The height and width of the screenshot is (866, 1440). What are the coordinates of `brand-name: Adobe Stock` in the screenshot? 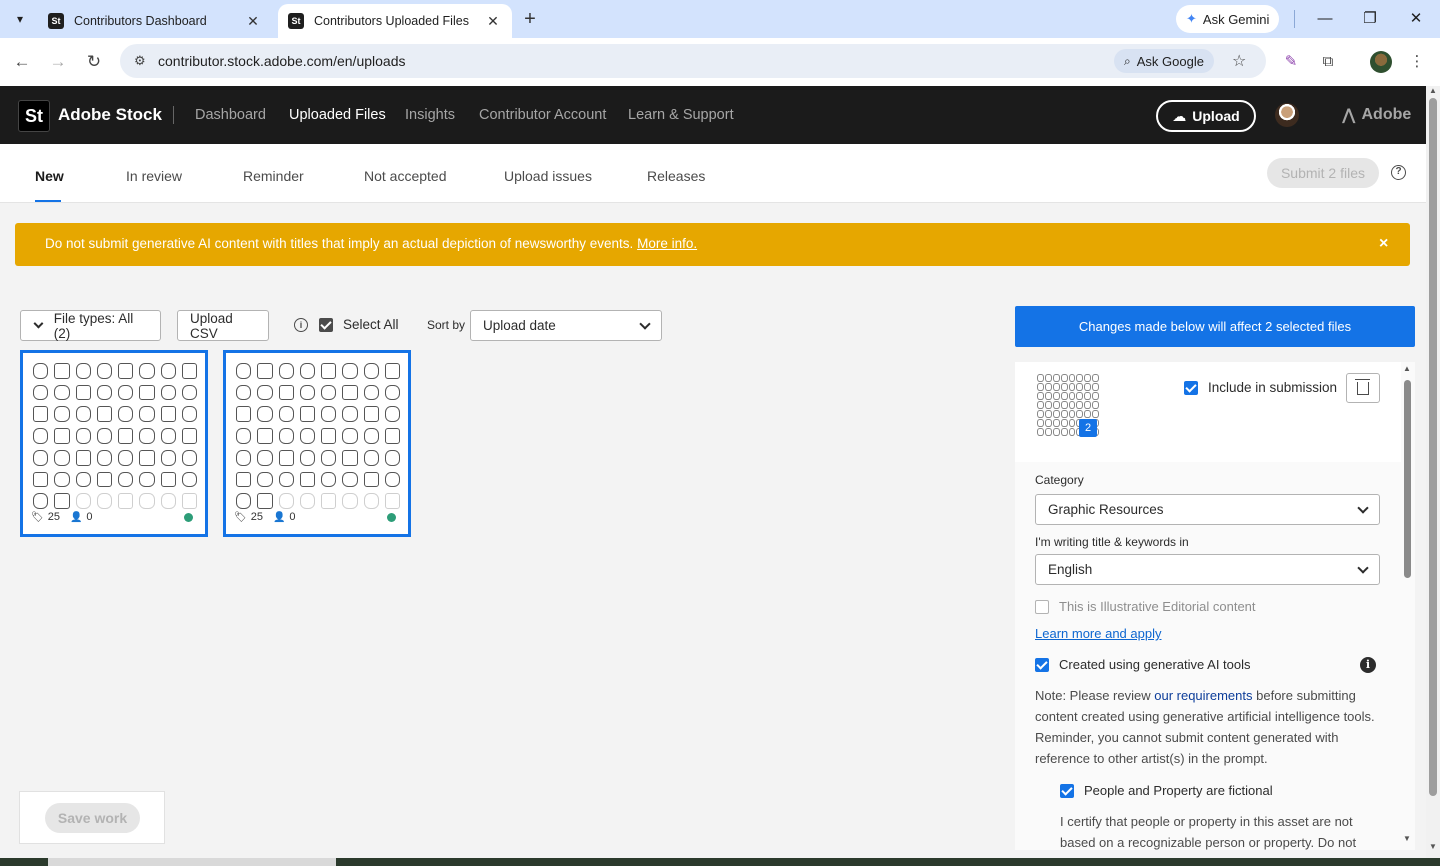 It's located at (110, 115).